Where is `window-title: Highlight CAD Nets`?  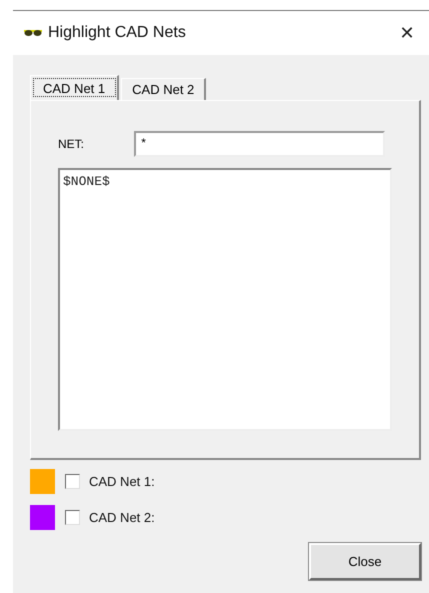 window-title: Highlight CAD Nets is located at coordinates (117, 33).